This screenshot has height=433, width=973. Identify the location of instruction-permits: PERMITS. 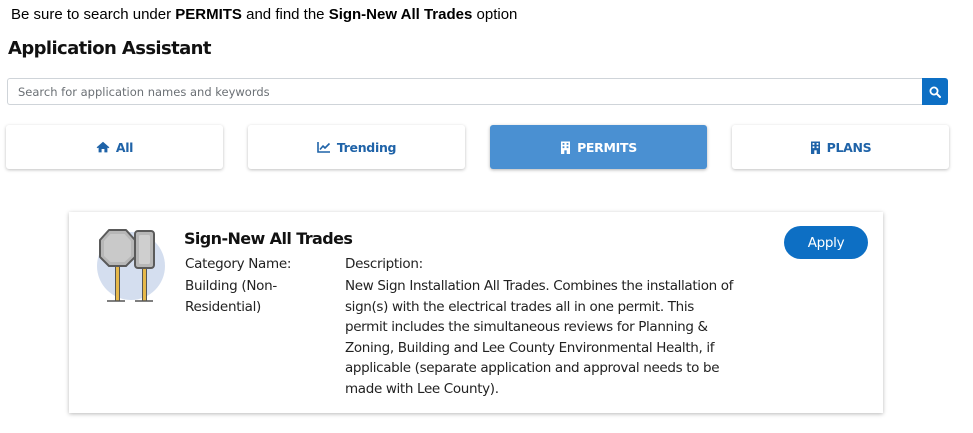
(208, 14).